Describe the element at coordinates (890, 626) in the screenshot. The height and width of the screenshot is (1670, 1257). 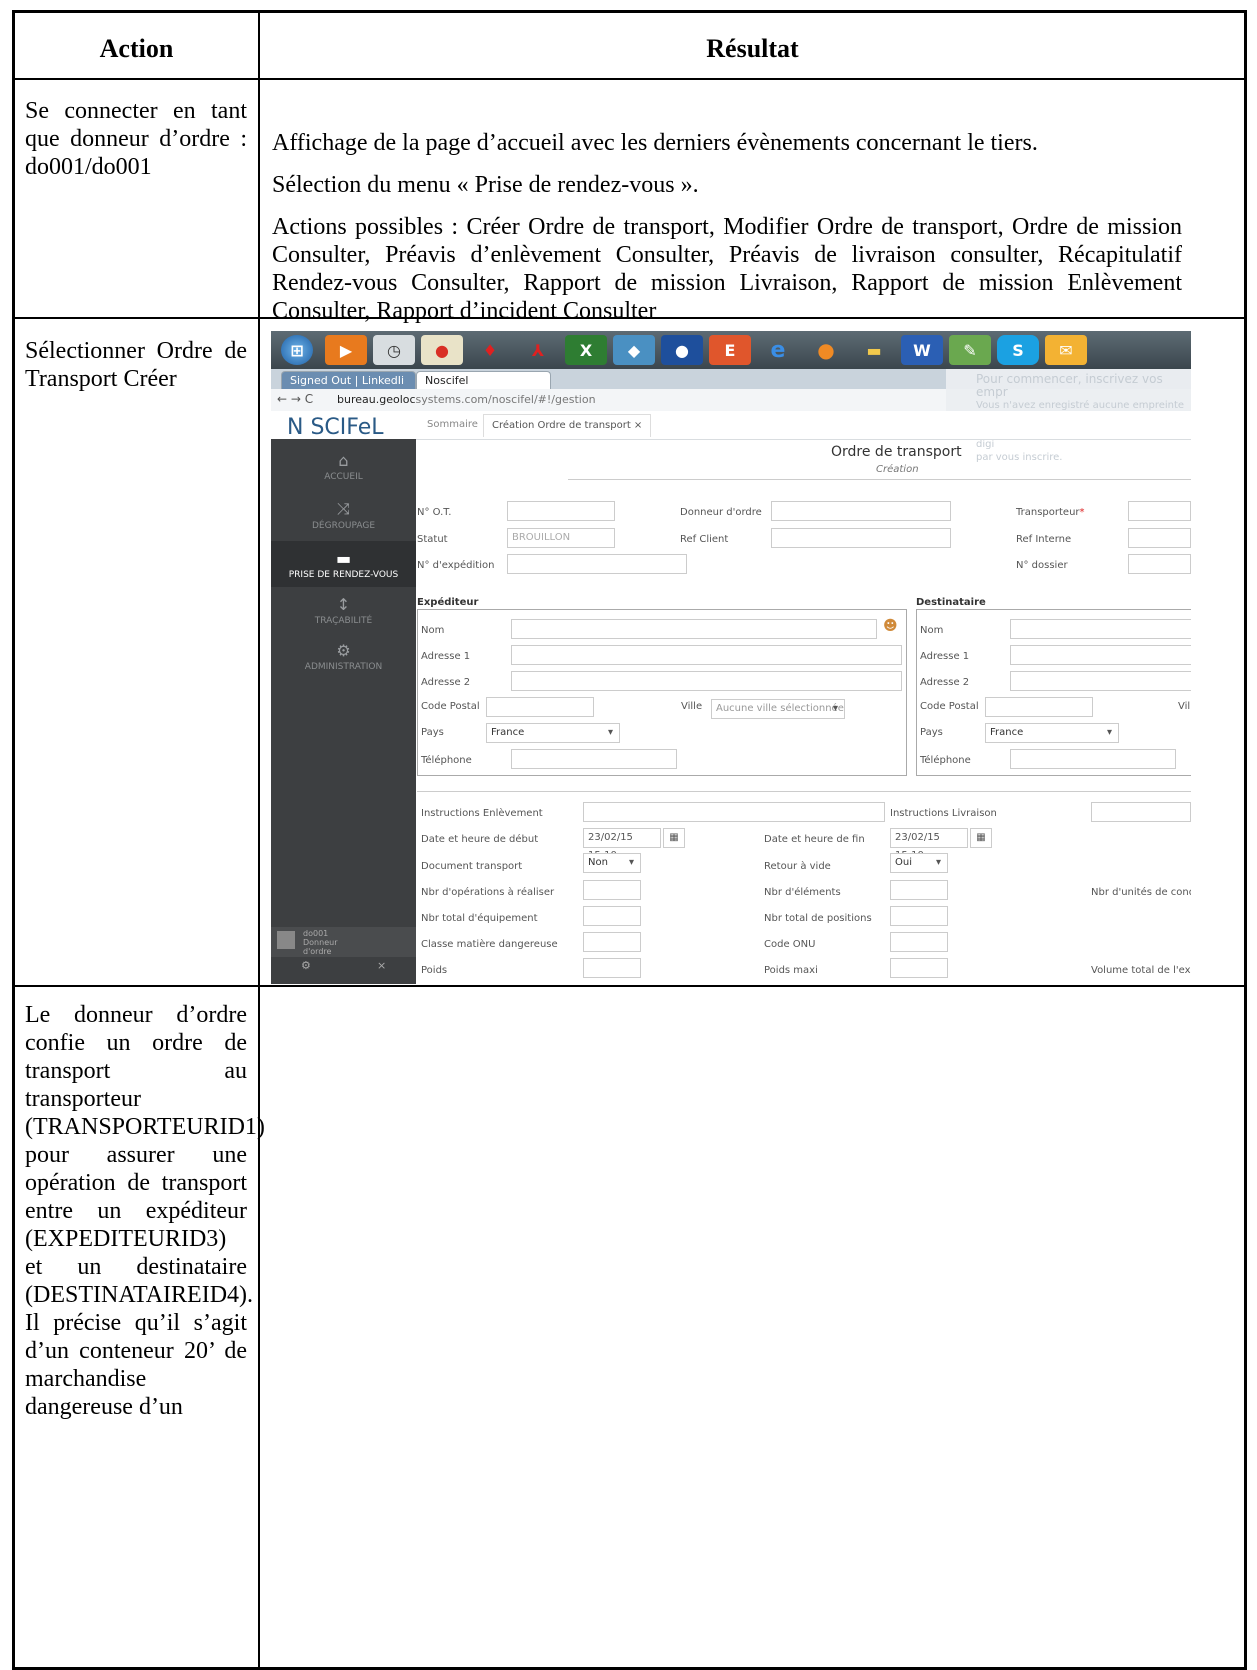
I see `contact-icon: ☻` at that location.